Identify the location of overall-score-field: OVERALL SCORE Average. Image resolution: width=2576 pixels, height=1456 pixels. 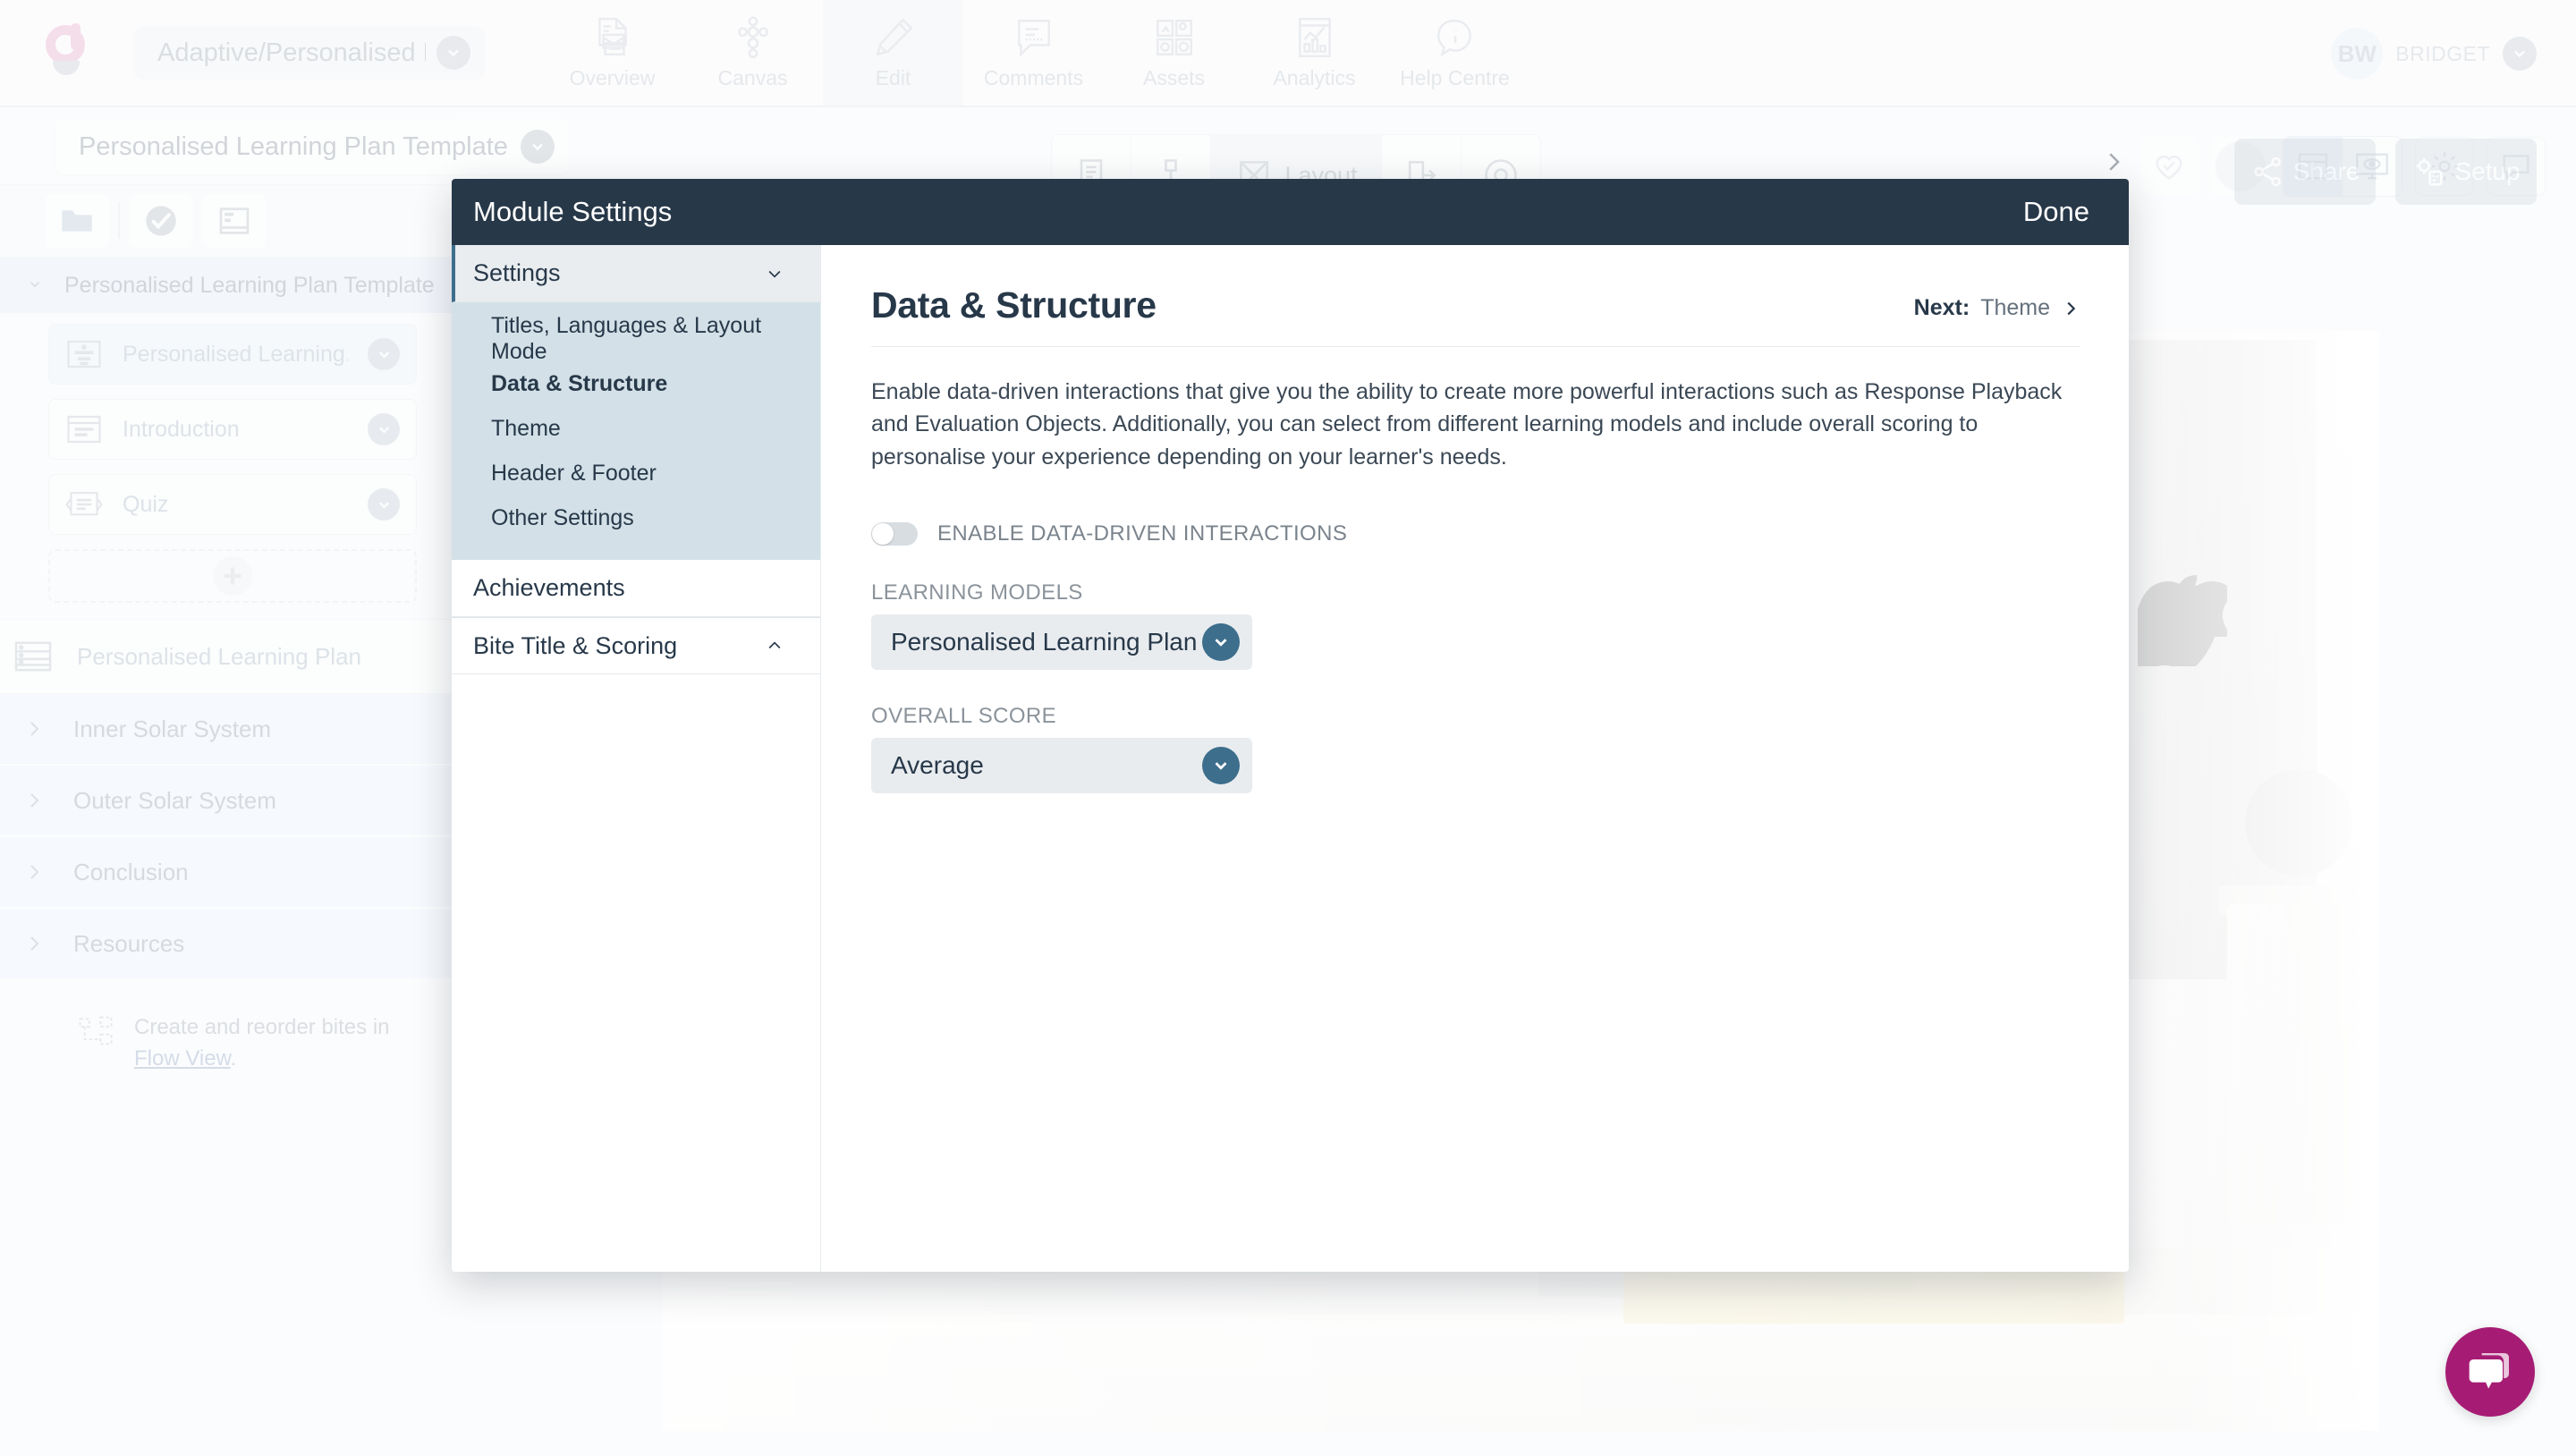
(1475, 748).